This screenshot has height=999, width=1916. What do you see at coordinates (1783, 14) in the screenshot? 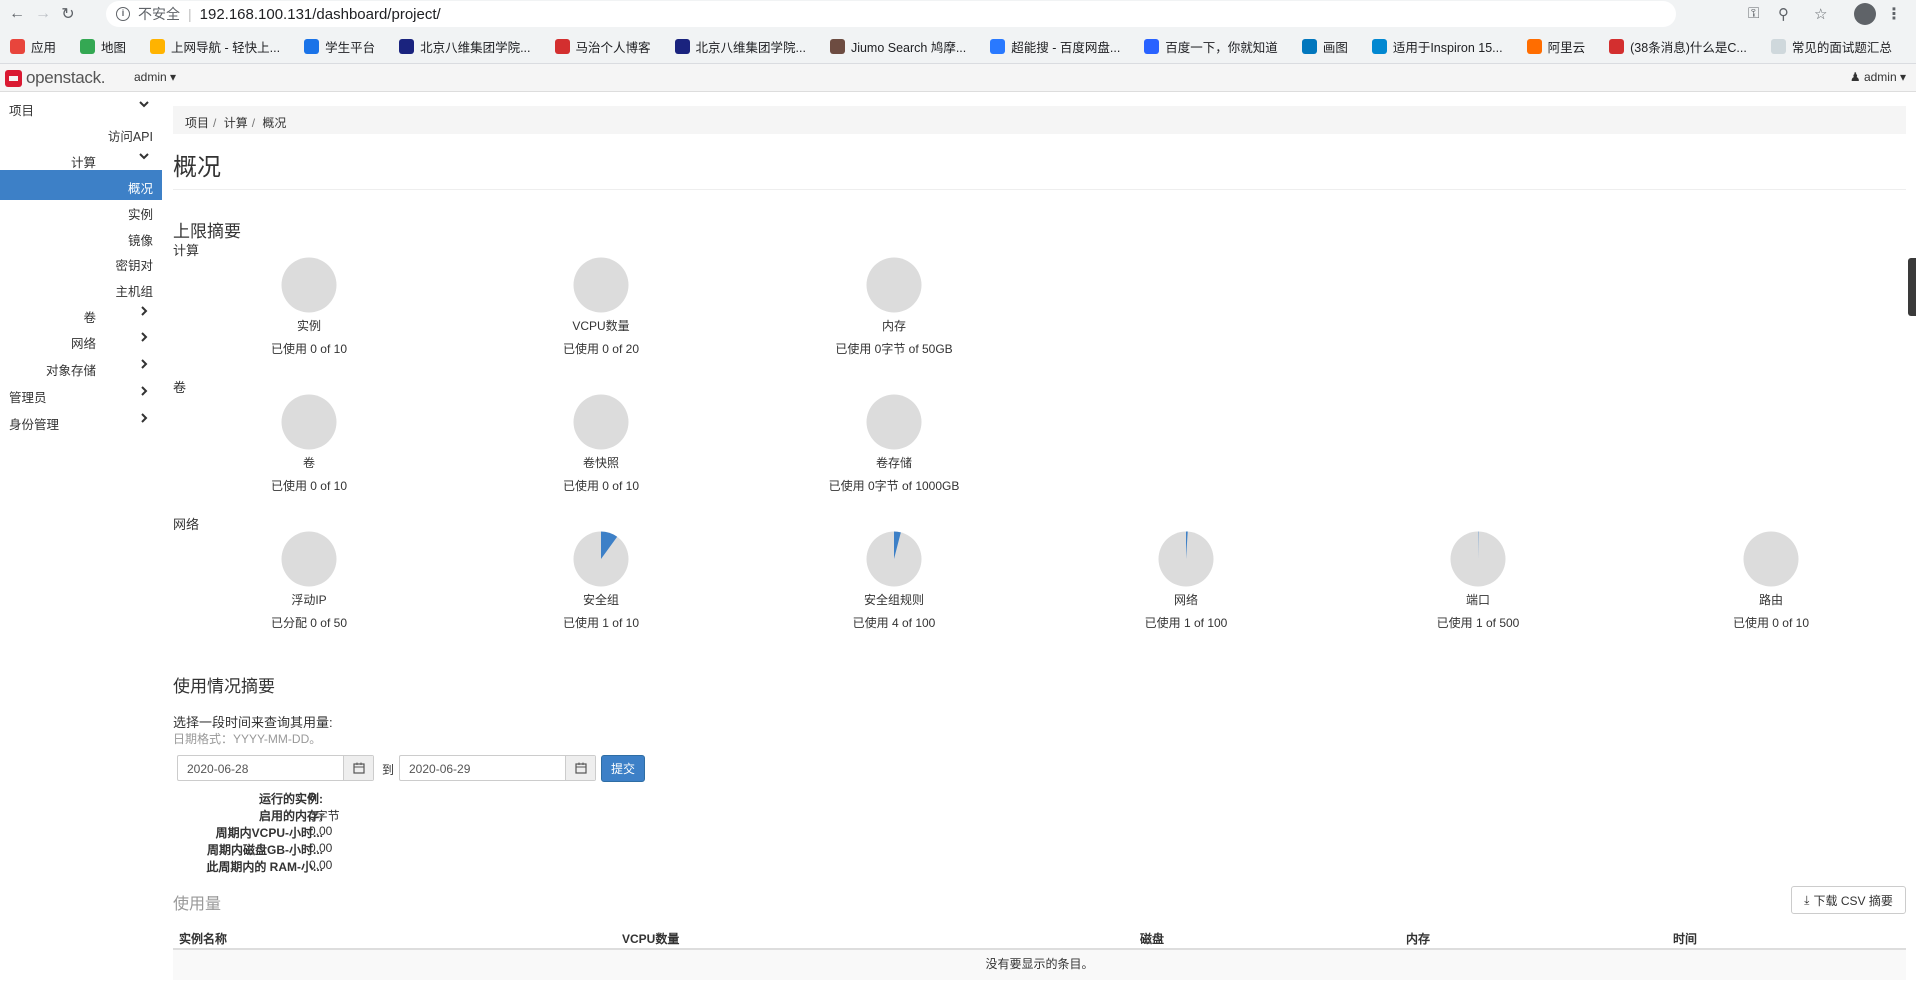
I see `zoom-icon: ⚲` at bounding box center [1783, 14].